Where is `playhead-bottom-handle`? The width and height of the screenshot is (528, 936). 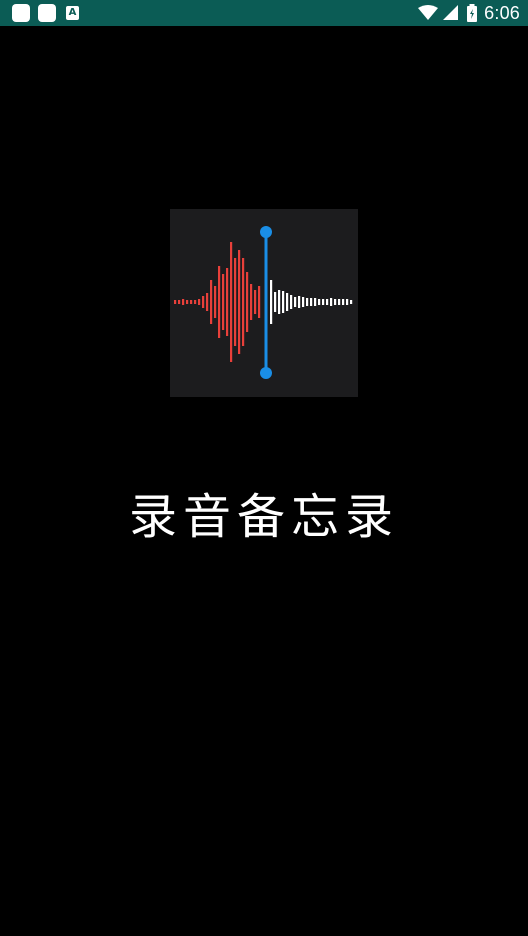 playhead-bottom-handle is located at coordinates (266, 373).